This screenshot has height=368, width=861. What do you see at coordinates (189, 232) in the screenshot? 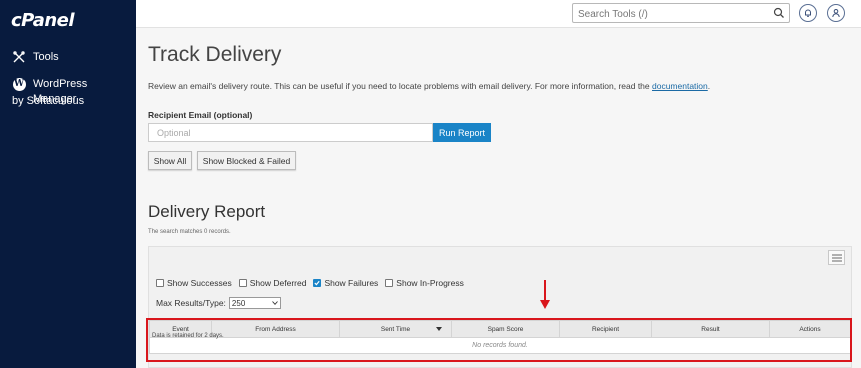
I see `matches-text: The search matches 0 records.` at bounding box center [189, 232].